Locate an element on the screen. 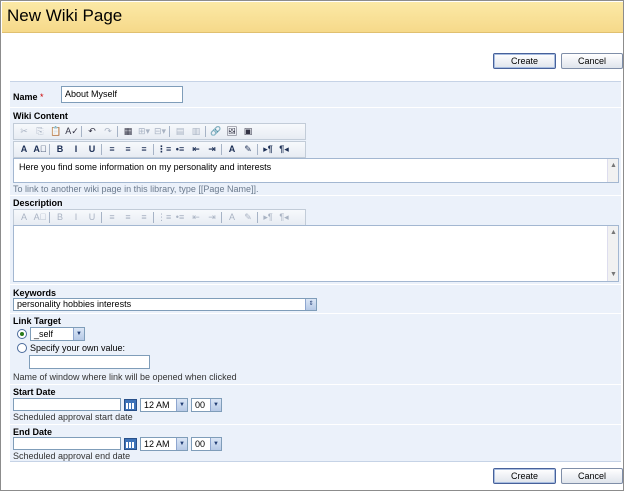 The width and height of the screenshot is (624, 491). link-target-select: _self ▼ is located at coordinates (57, 334).